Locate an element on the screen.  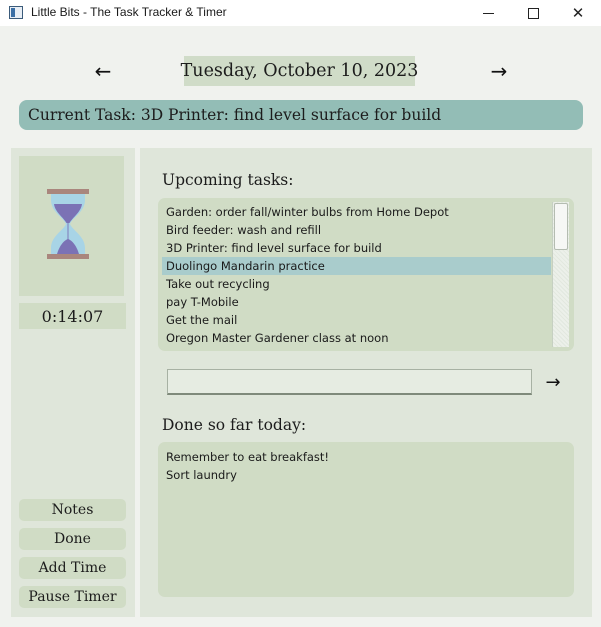
minimize-button is located at coordinates (488, 13).